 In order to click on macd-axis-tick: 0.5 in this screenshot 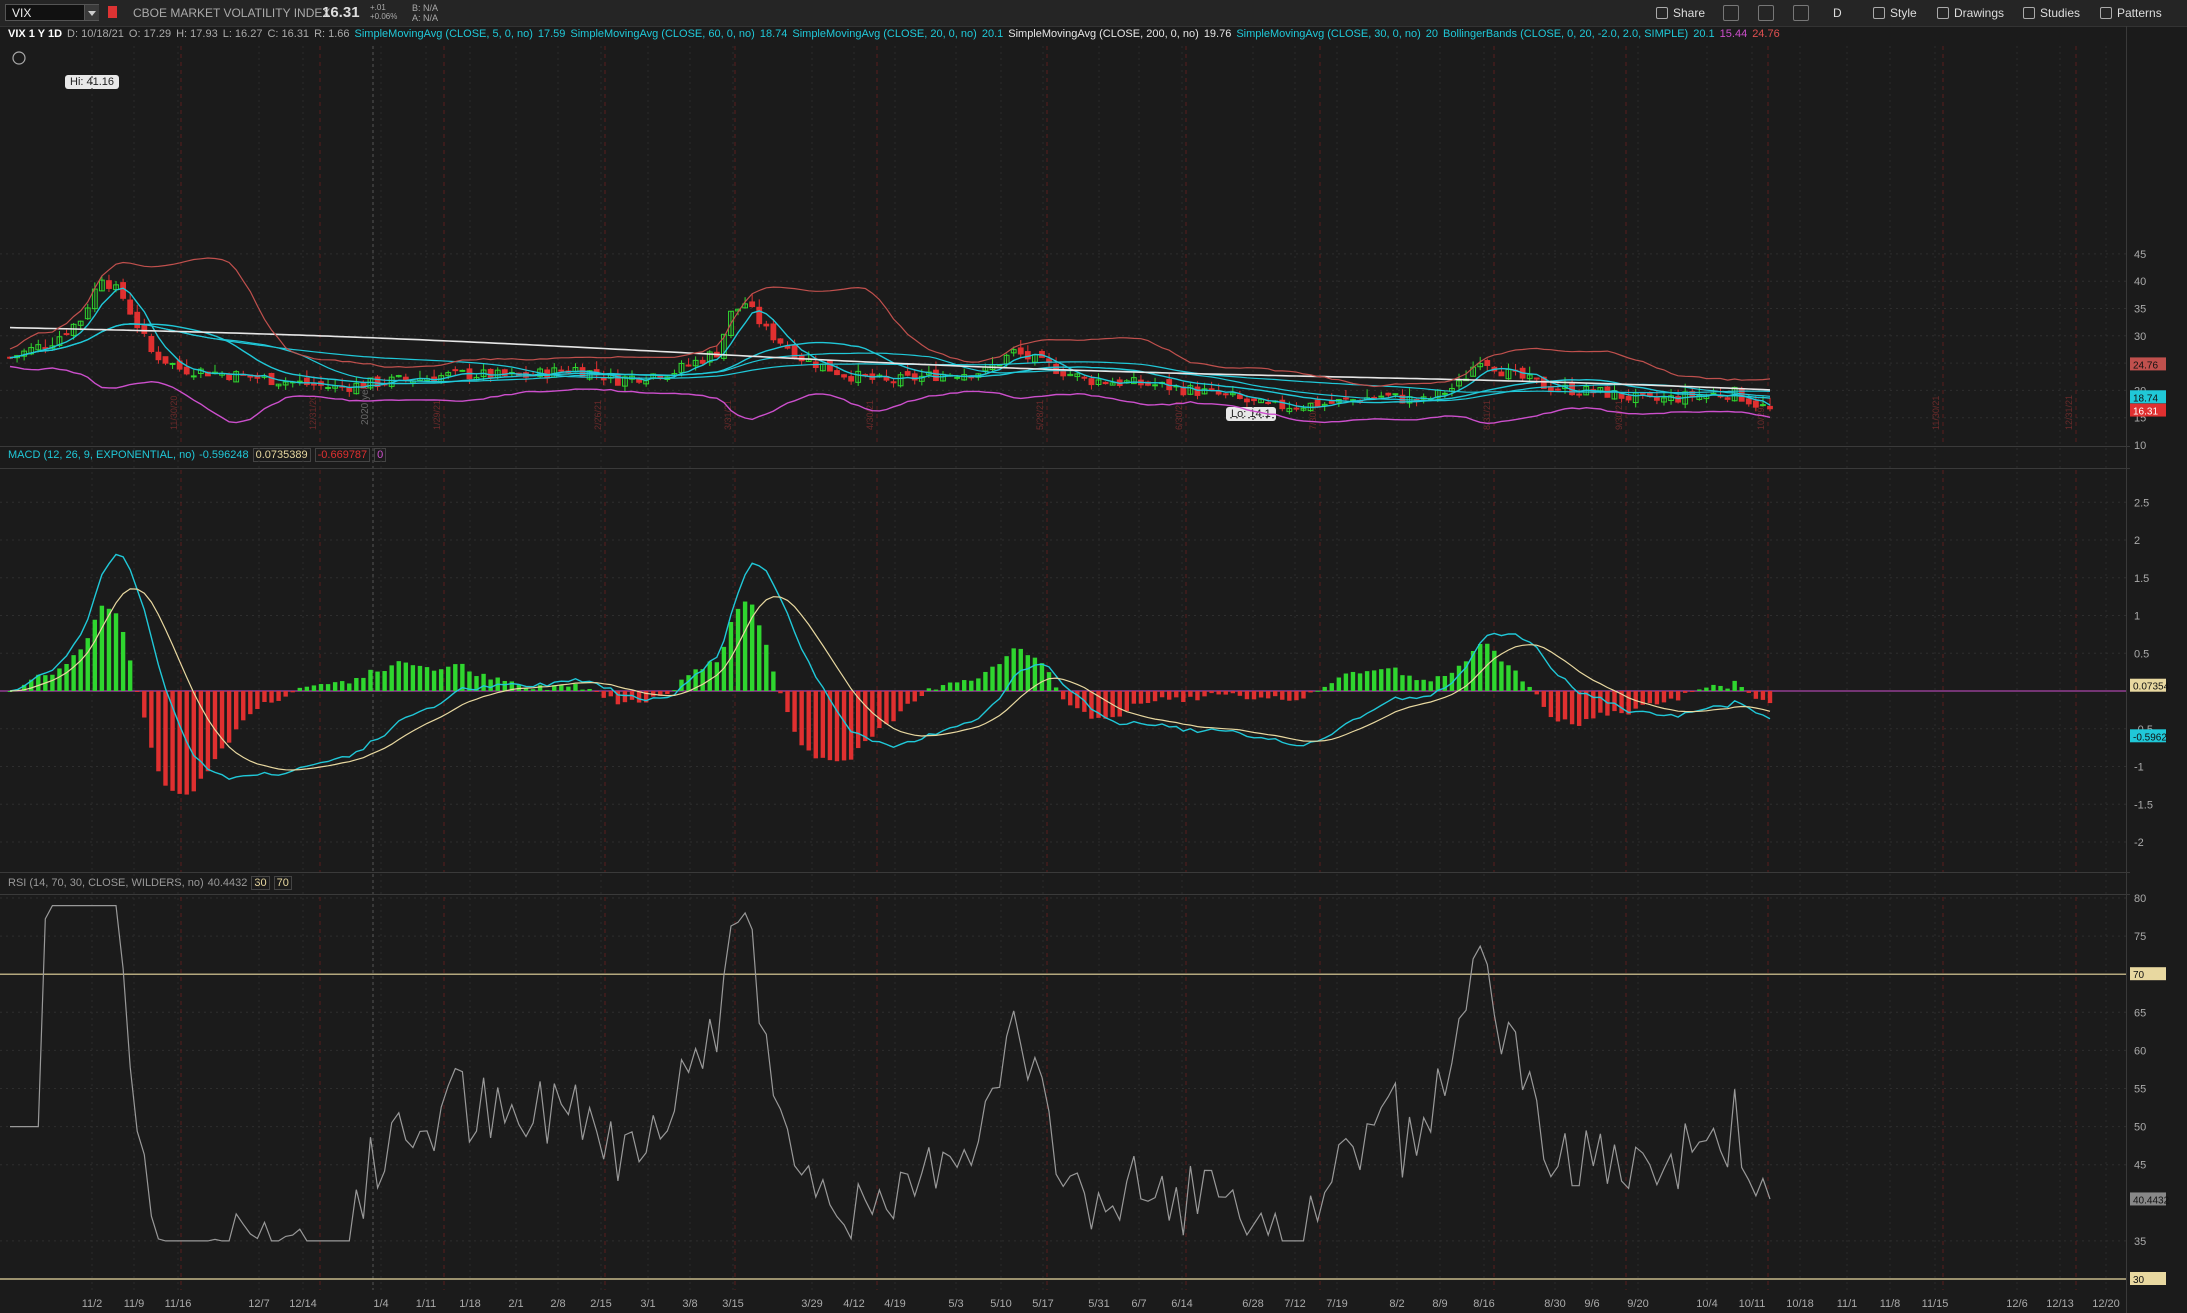, I will do `click(2141, 654)`.